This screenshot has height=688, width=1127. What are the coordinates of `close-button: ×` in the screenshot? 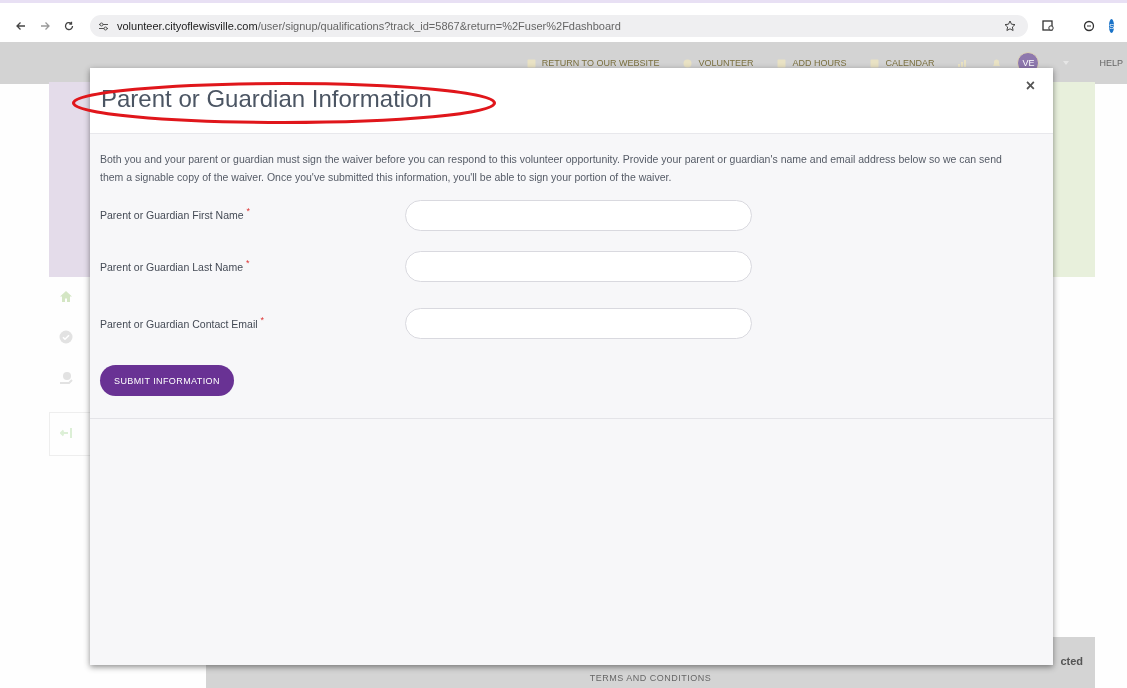 It's located at (1030, 86).